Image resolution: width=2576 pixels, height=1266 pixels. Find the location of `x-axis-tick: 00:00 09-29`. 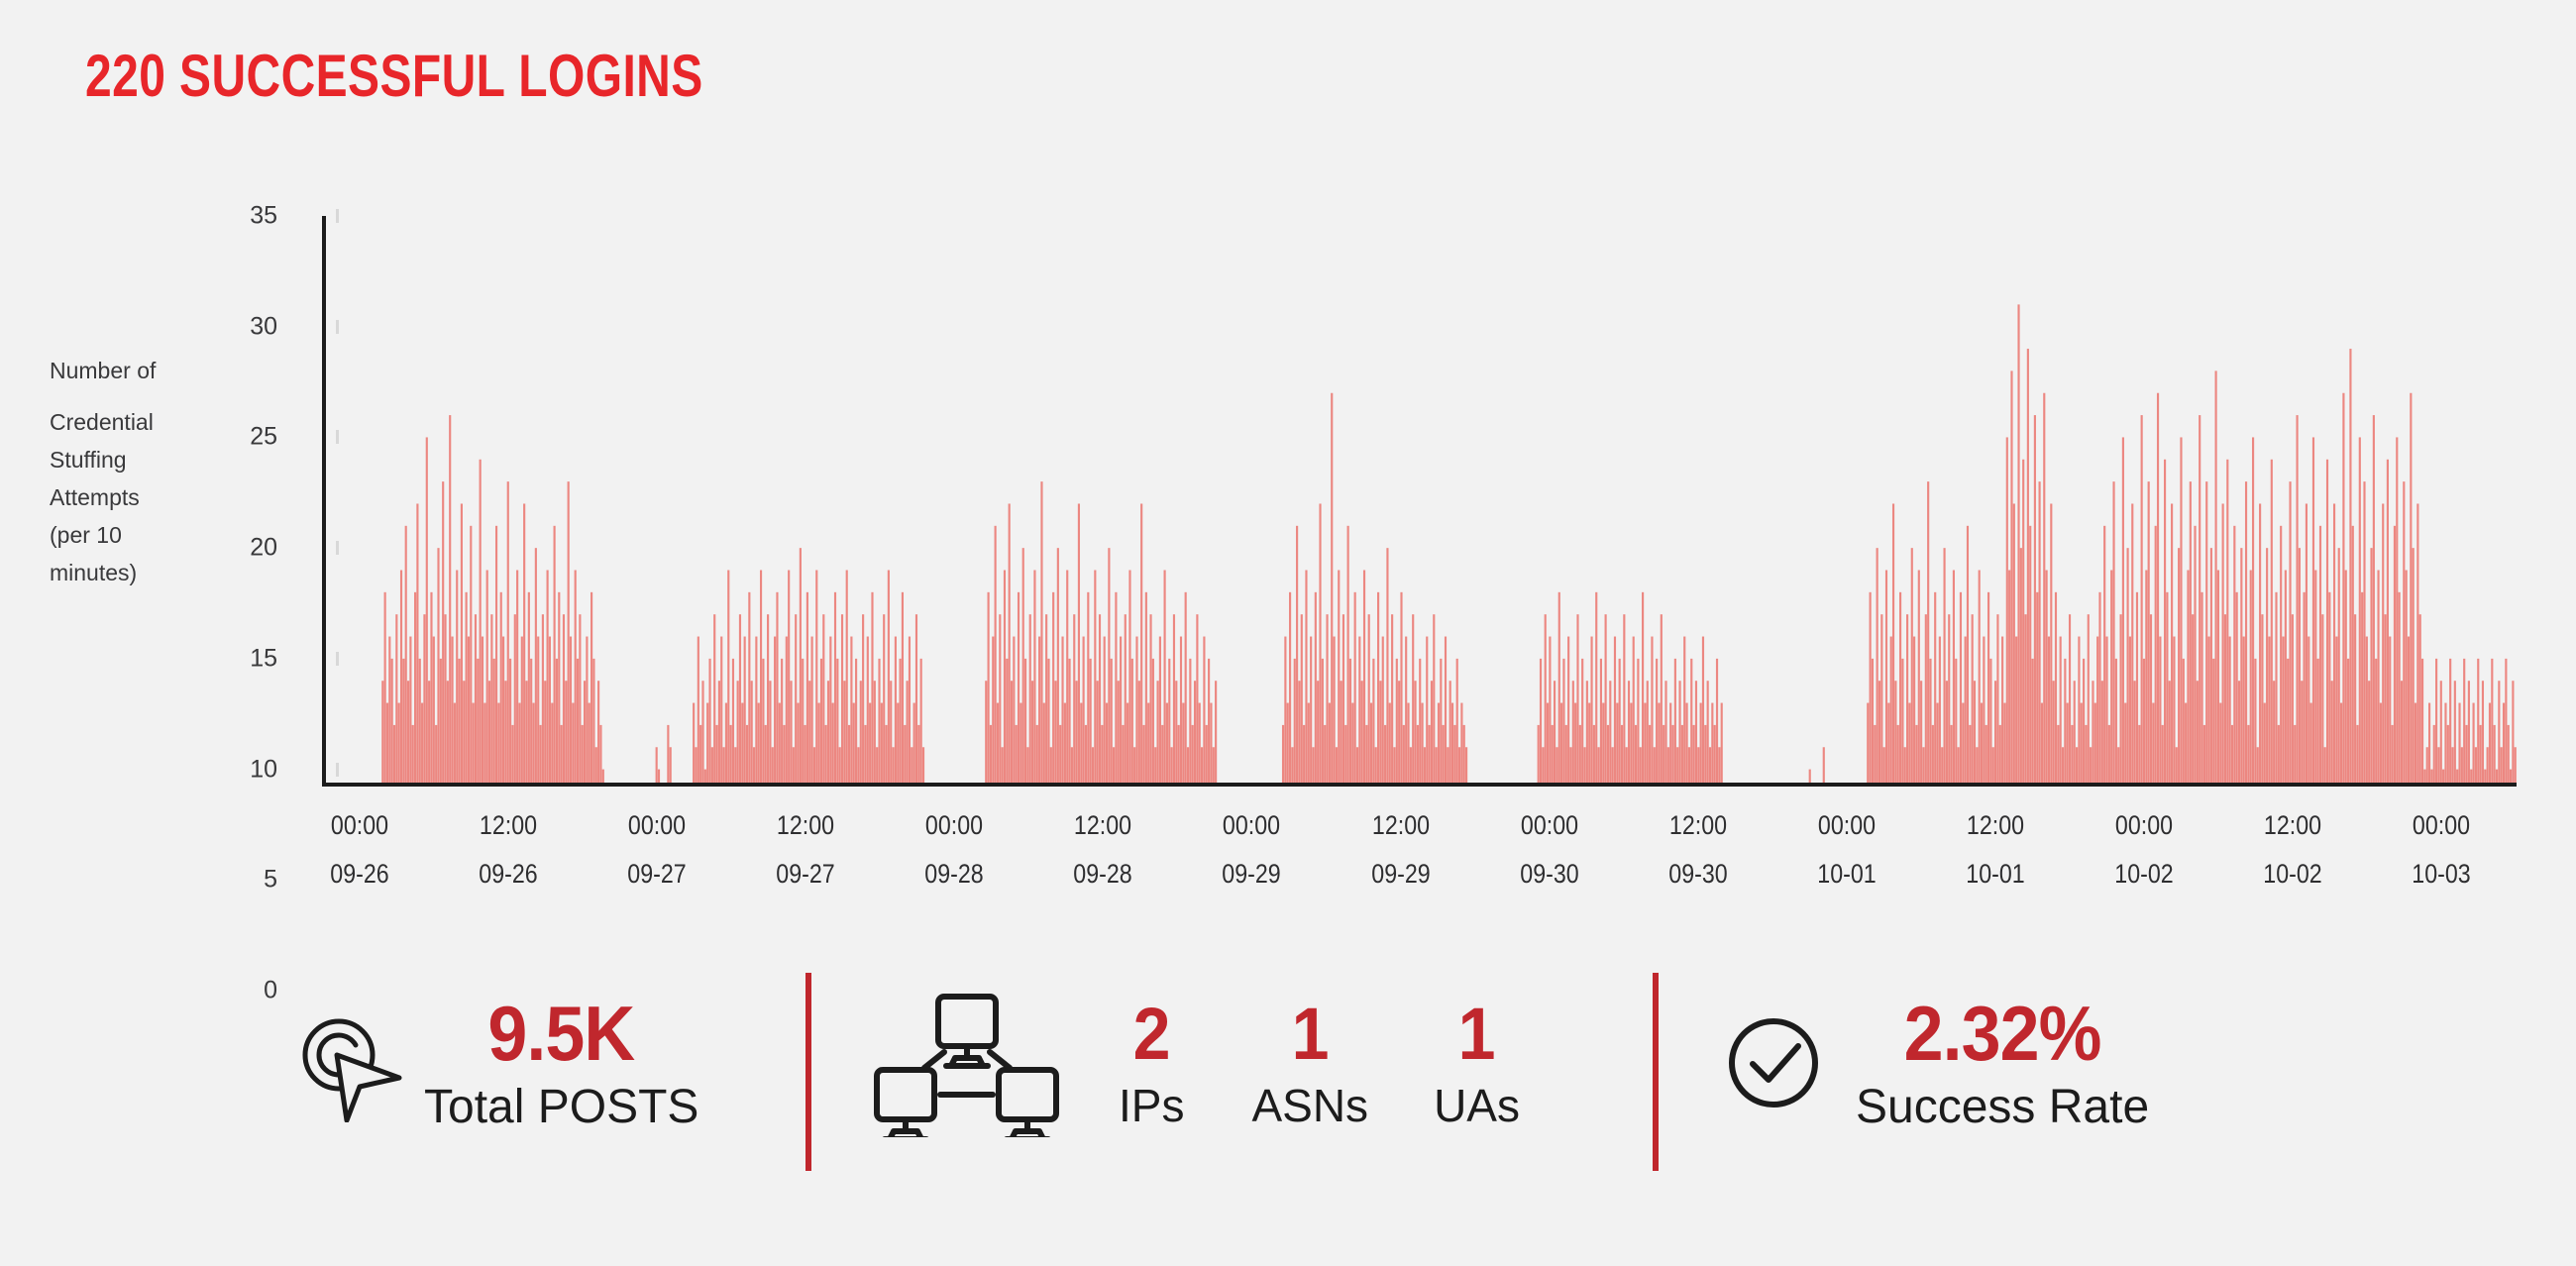

x-axis-tick: 00:00 09-29 is located at coordinates (1252, 850).